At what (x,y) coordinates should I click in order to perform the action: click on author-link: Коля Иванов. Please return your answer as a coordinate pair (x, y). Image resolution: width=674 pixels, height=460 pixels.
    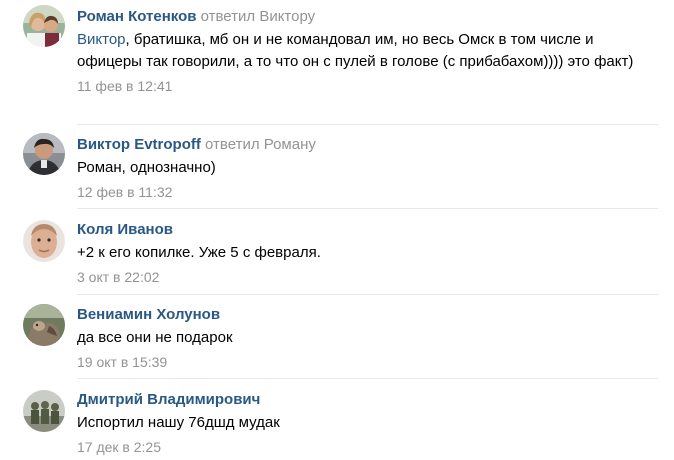
    Looking at the image, I should click on (125, 229).